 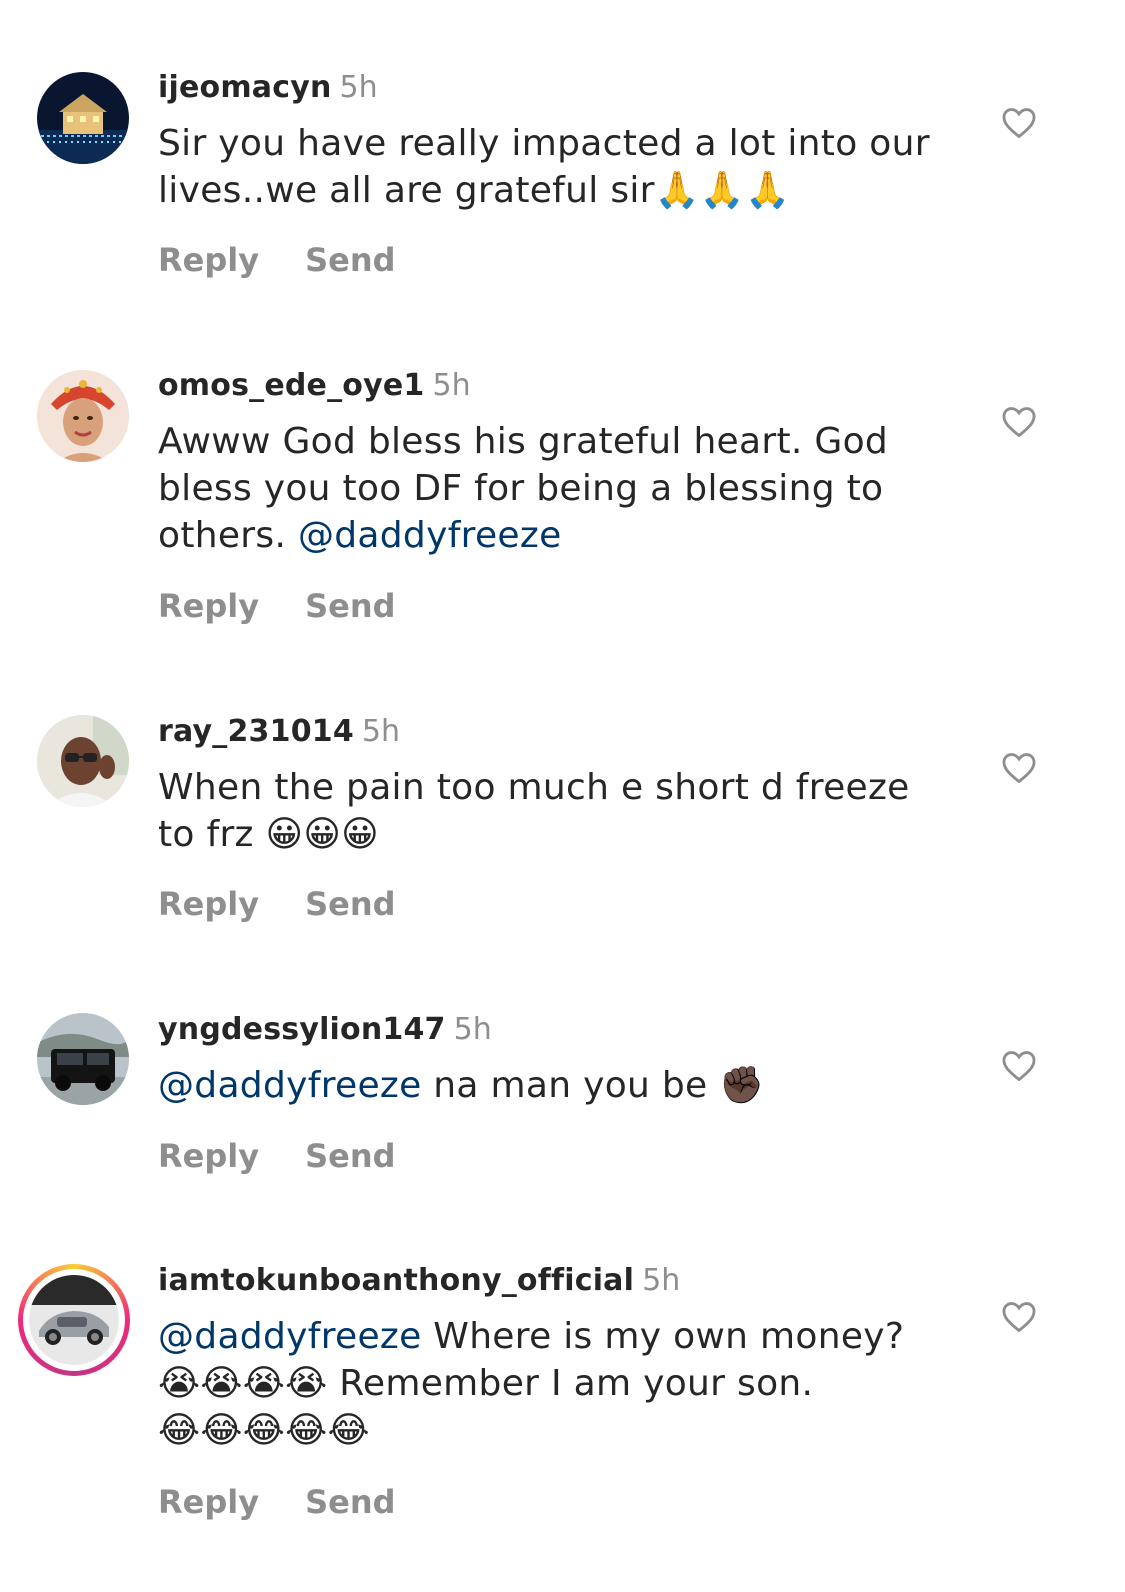 What do you see at coordinates (243, 1383) in the screenshot?
I see `emoji: 😭😭😭😭` at bounding box center [243, 1383].